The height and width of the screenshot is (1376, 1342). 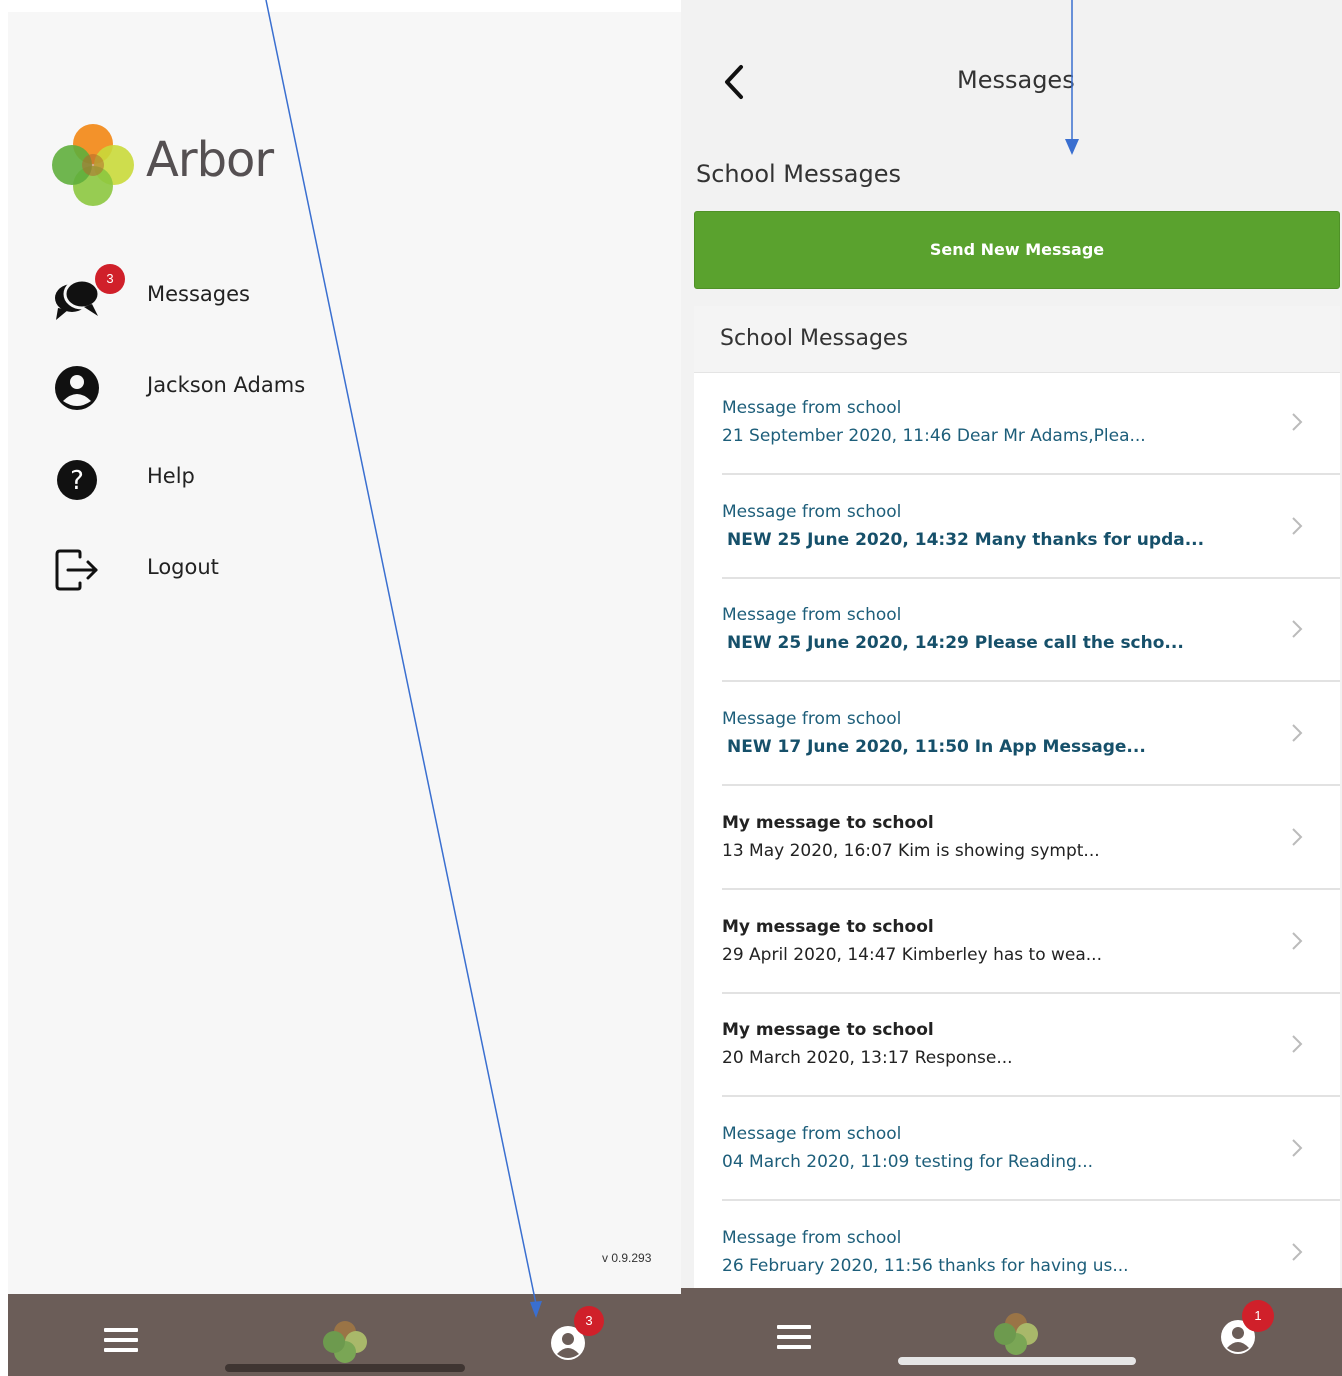 What do you see at coordinates (1258, 1316) in the screenshot?
I see `profile-notification-badge: 1` at bounding box center [1258, 1316].